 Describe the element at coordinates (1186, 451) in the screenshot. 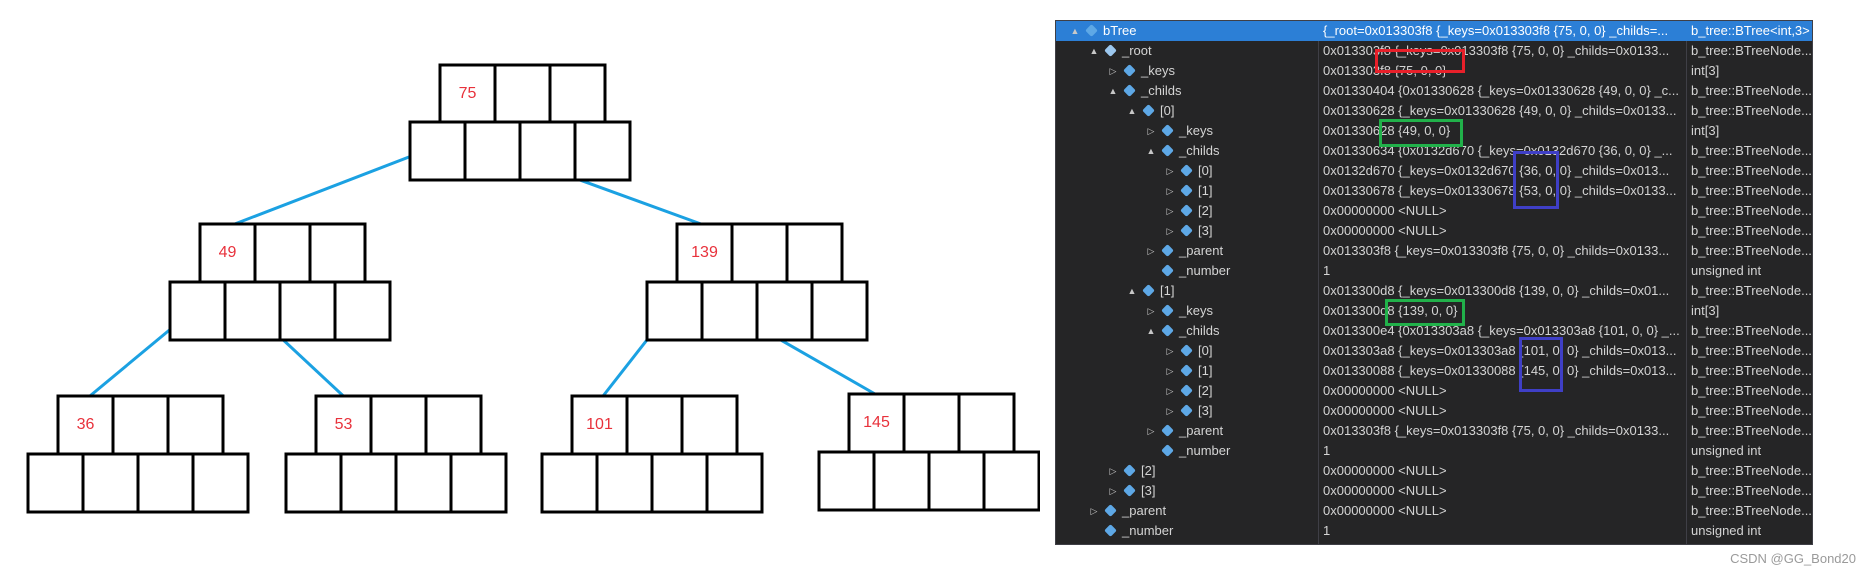

I see `watch-name-cell: _number` at that location.